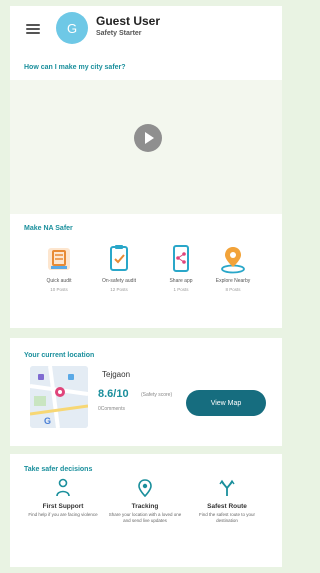 This screenshot has width=320, height=573. What do you see at coordinates (59, 355) in the screenshot?
I see `location-title: Your current location` at bounding box center [59, 355].